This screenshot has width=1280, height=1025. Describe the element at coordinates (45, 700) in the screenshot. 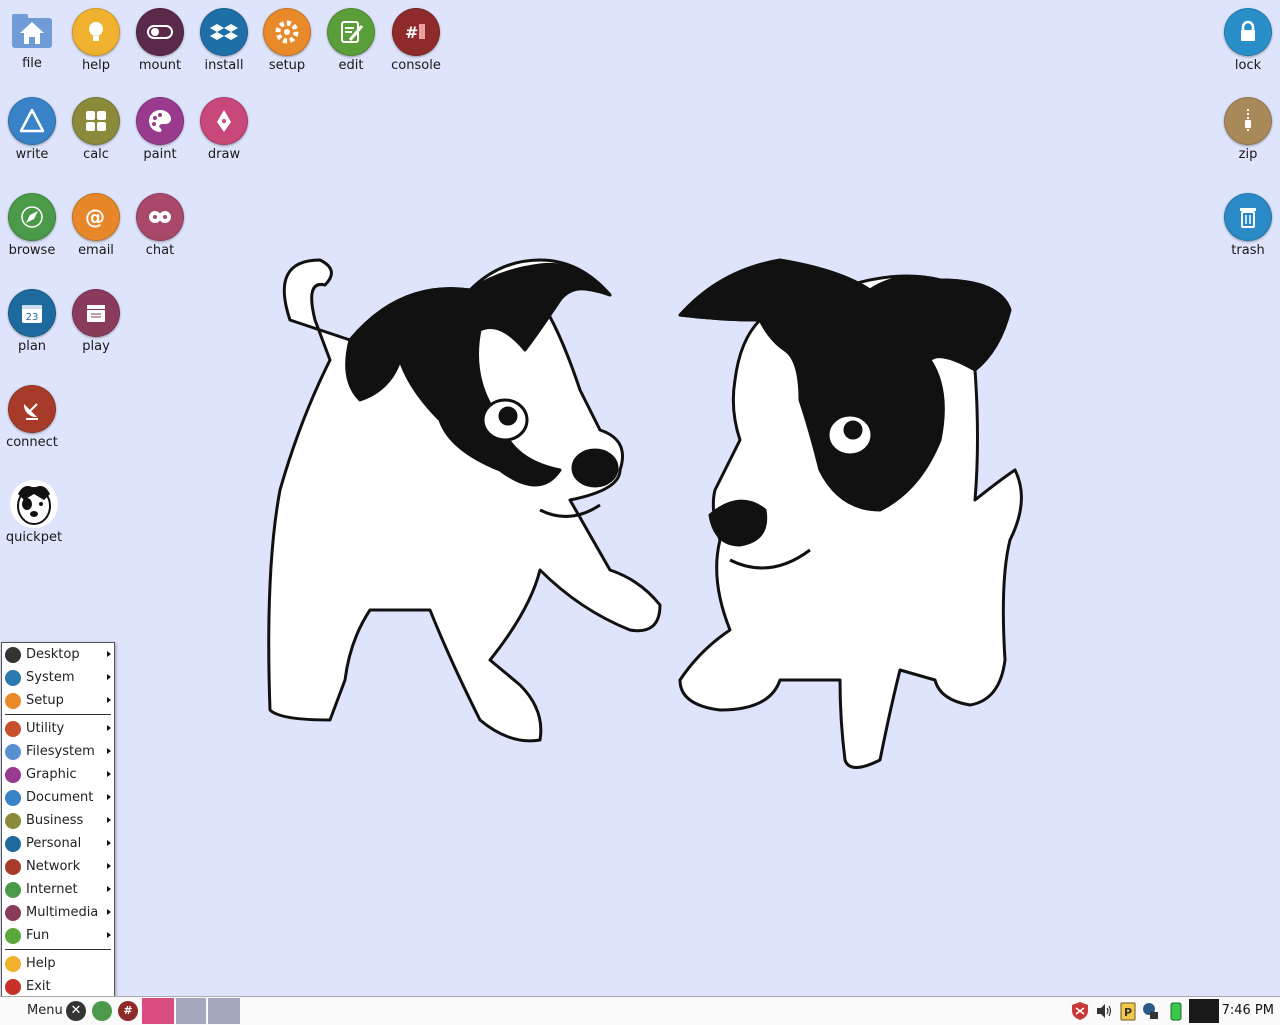

I see `menu-item-label: Setup` at that location.